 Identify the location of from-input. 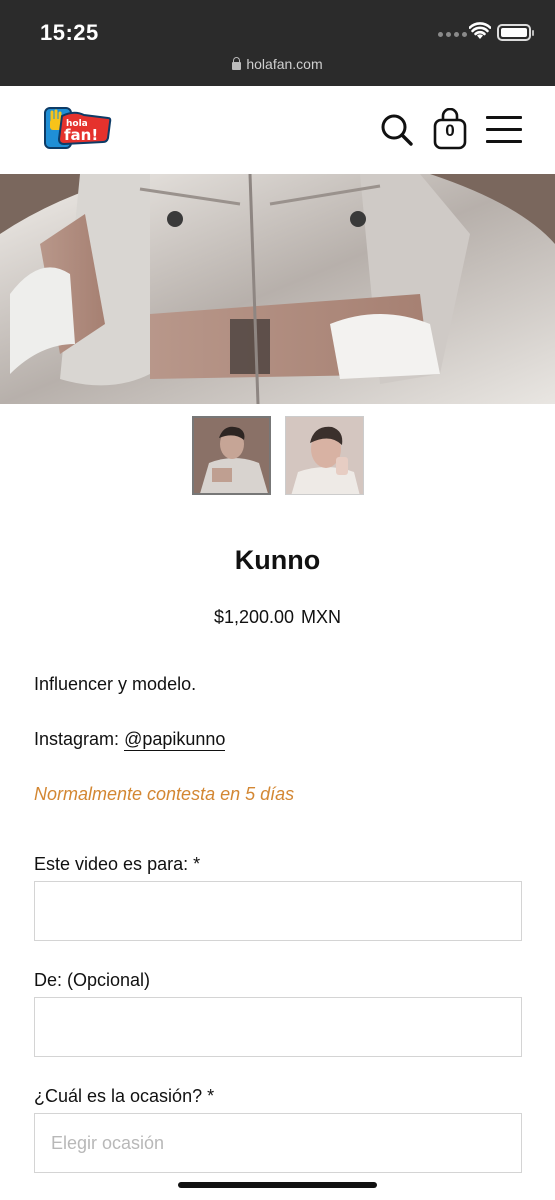
(278, 1027).